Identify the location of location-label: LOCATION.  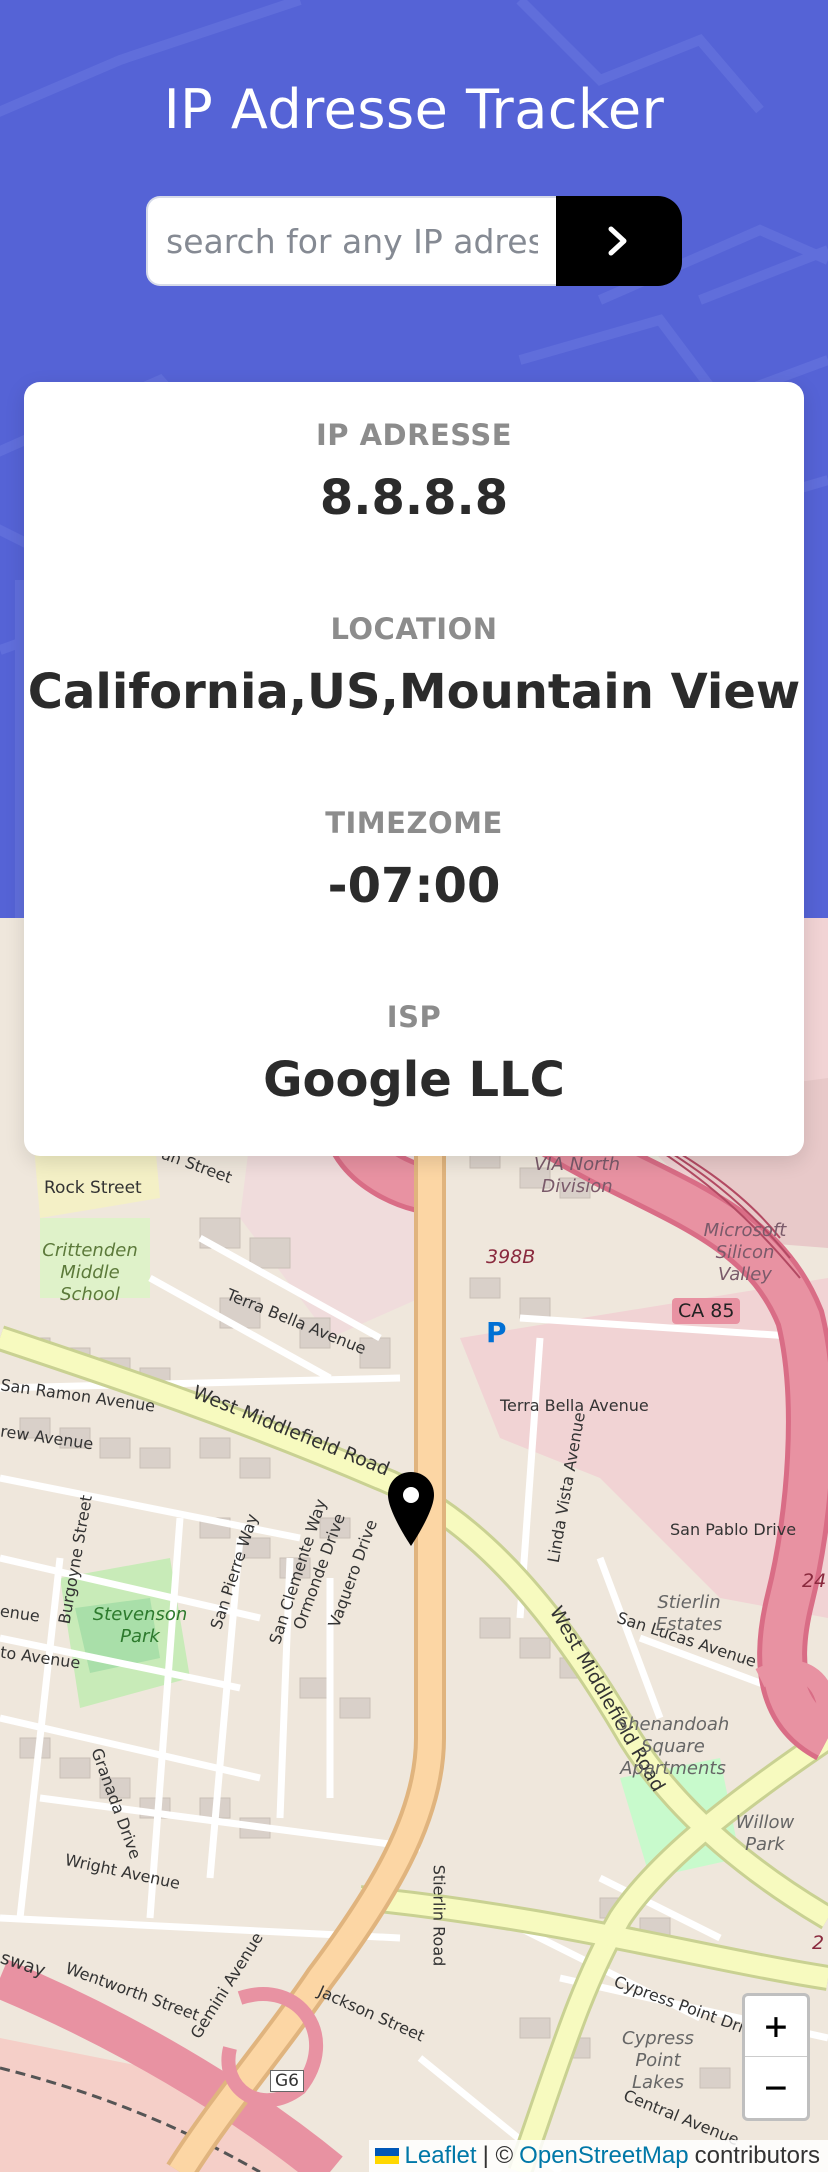
(414, 629).